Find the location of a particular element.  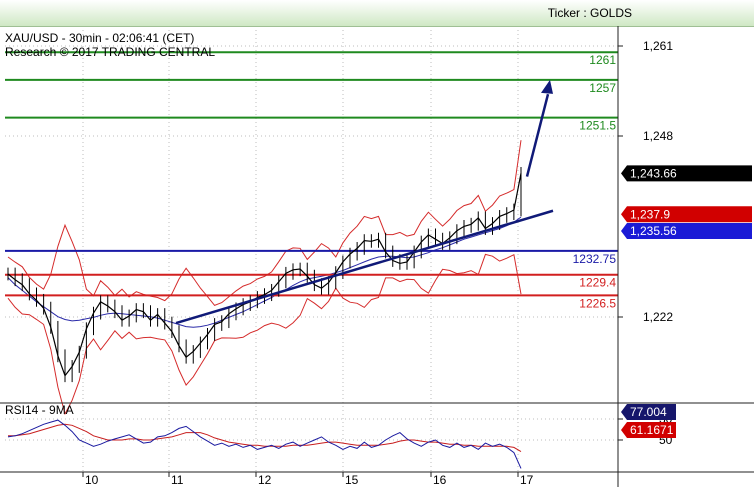

time-tick-label: 17 is located at coordinates (527, 480).